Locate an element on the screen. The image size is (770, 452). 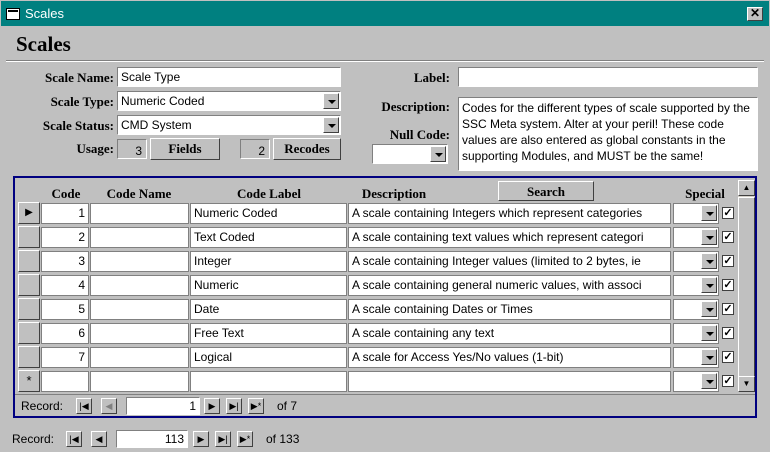
close-button: ✕ is located at coordinates (755, 14).